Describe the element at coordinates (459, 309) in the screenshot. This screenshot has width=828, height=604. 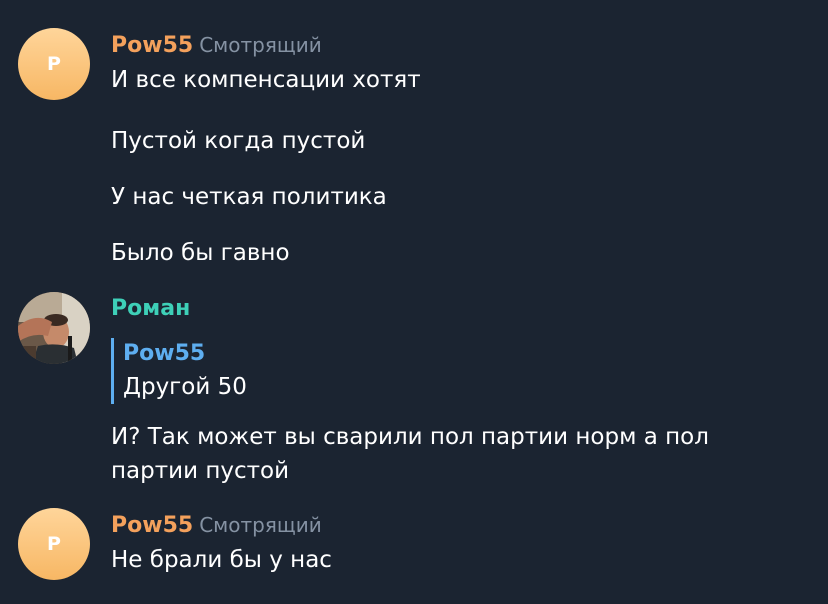
I see `author-line: Роман` at that location.